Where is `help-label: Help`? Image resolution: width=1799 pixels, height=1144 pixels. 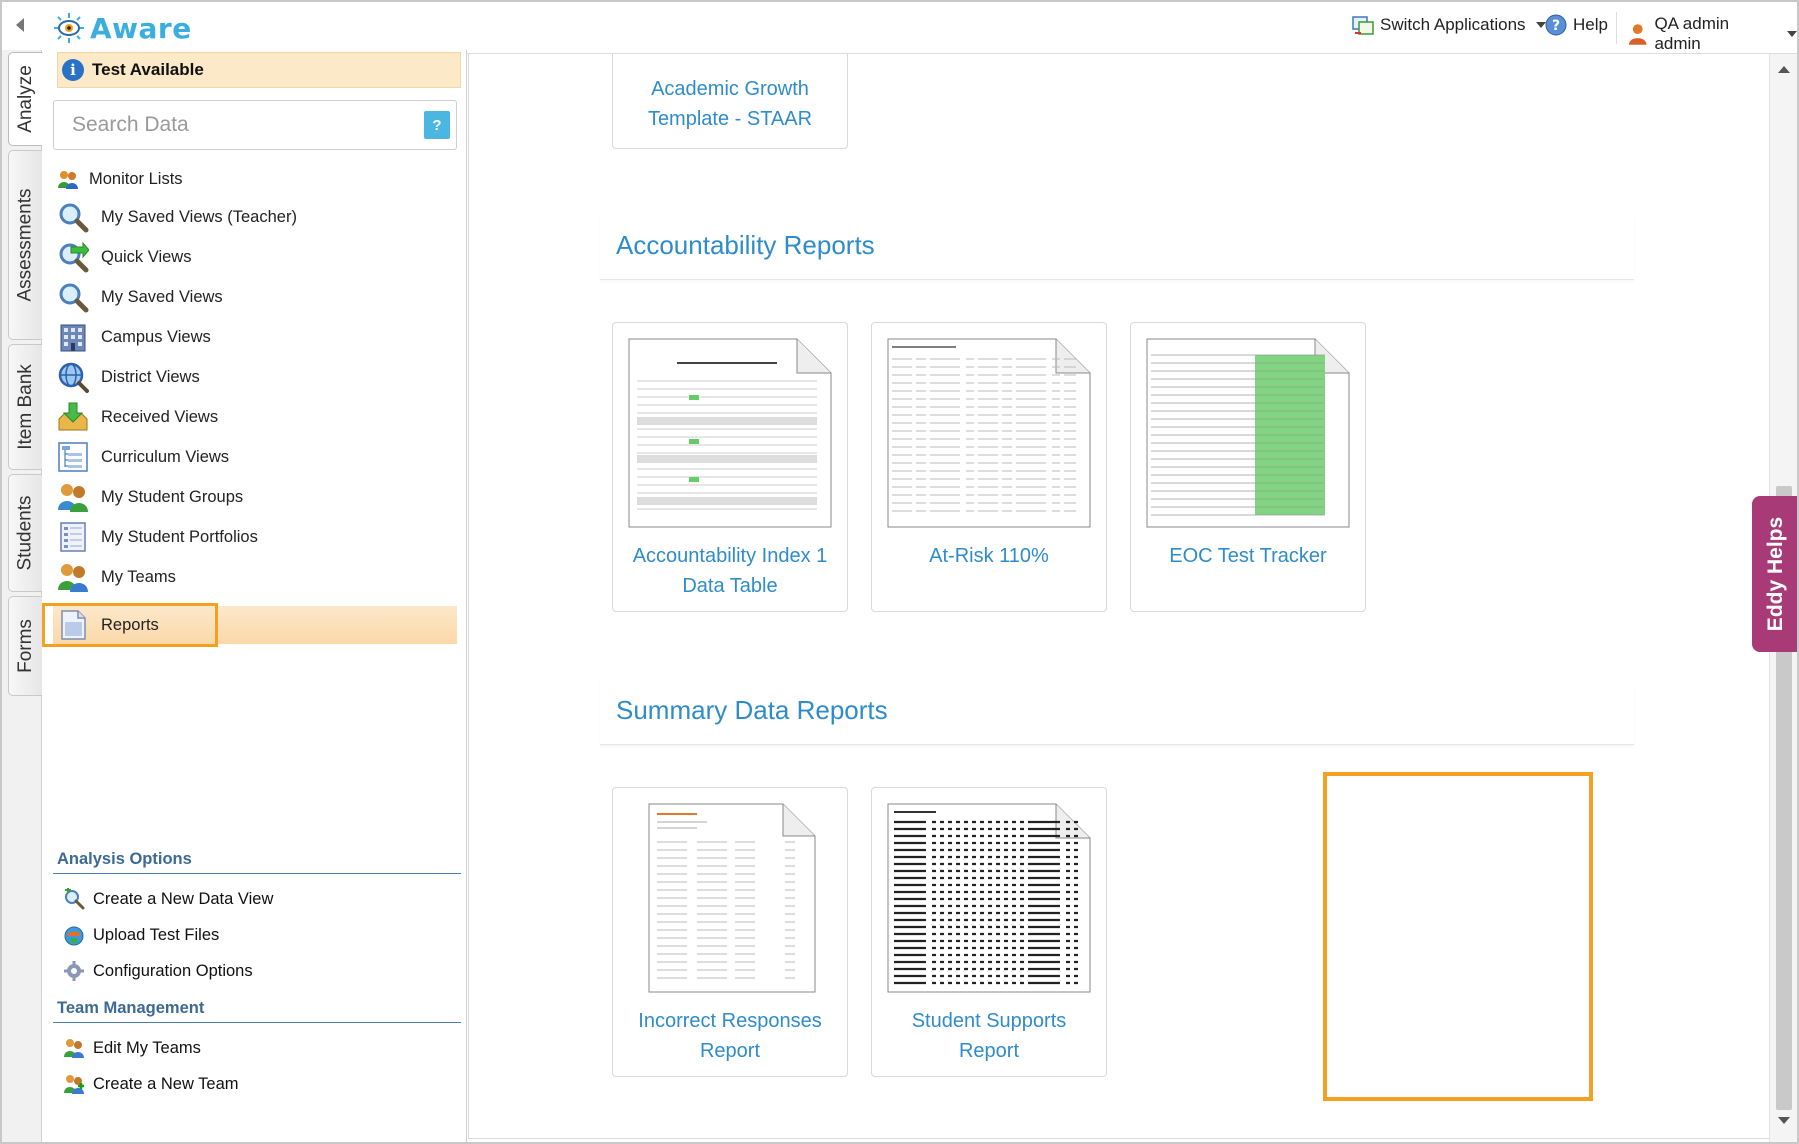 help-label: Help is located at coordinates (1590, 24).